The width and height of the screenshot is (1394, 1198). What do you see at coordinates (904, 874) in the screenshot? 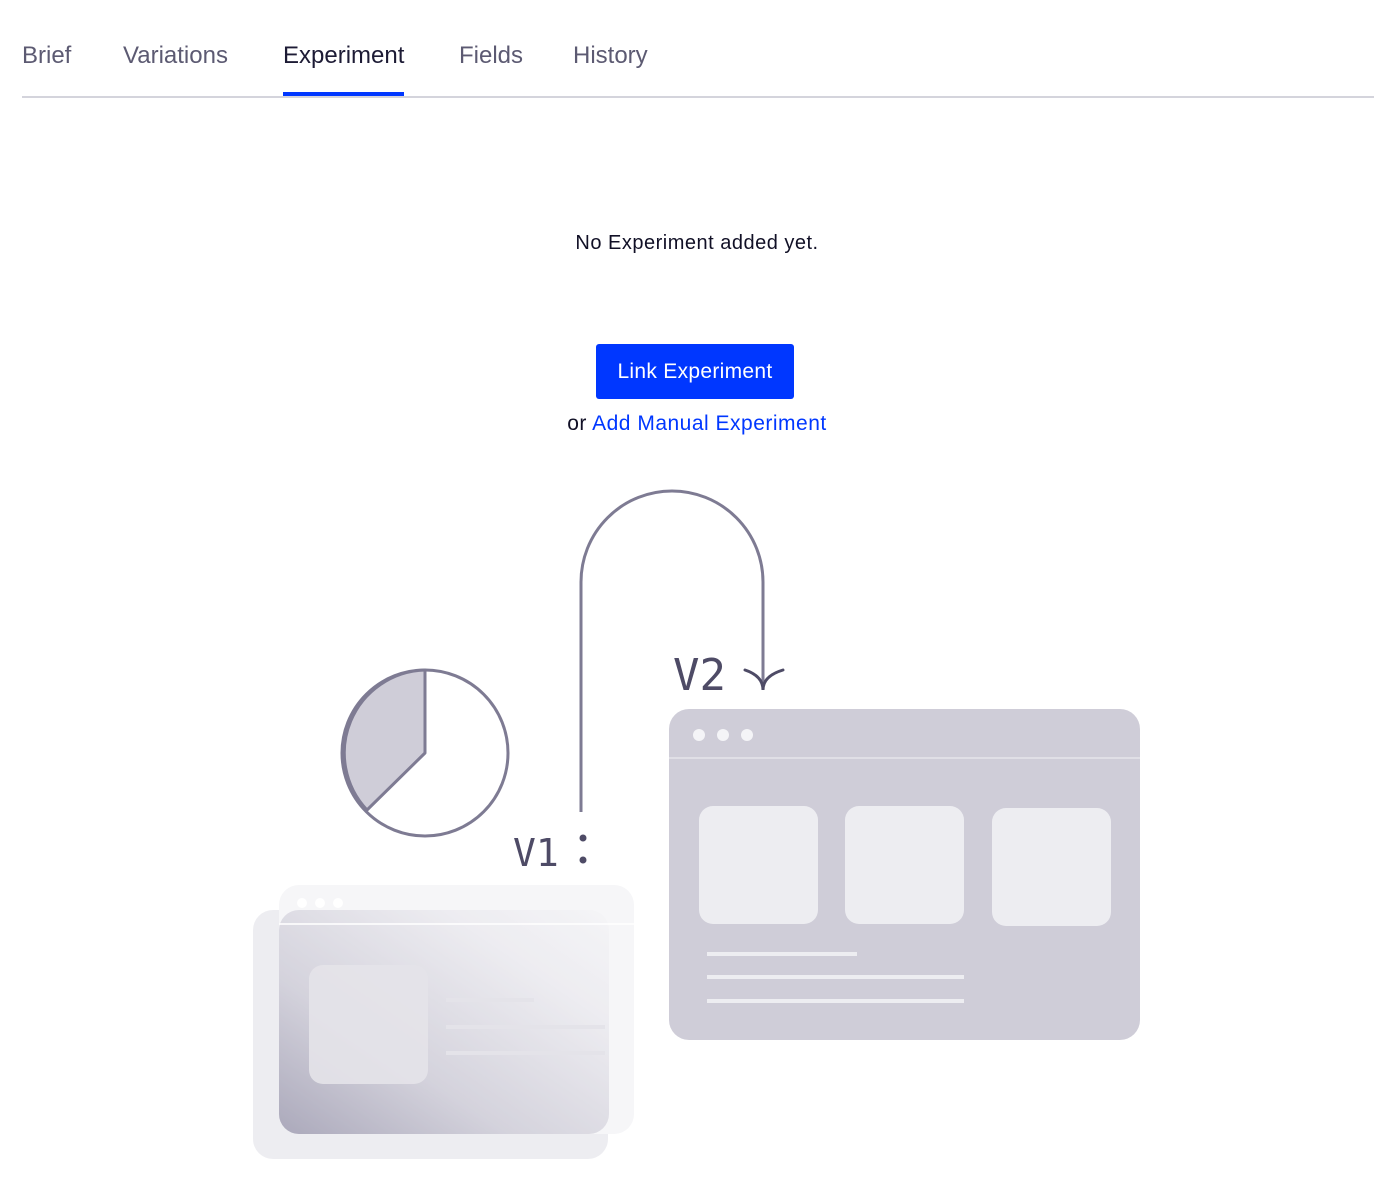
I see `v2-browser-window` at bounding box center [904, 874].